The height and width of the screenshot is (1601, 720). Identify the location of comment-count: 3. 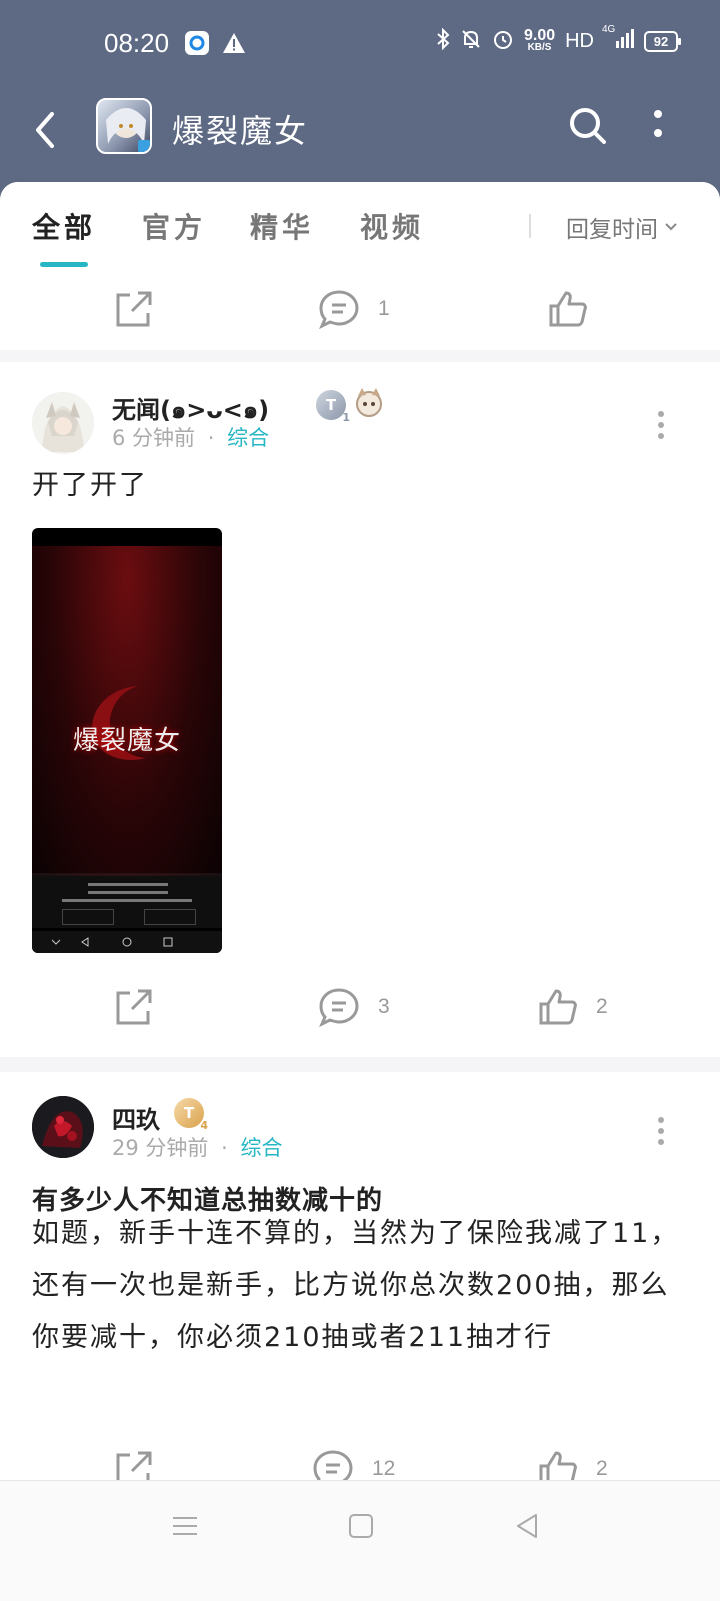
(384, 1006).